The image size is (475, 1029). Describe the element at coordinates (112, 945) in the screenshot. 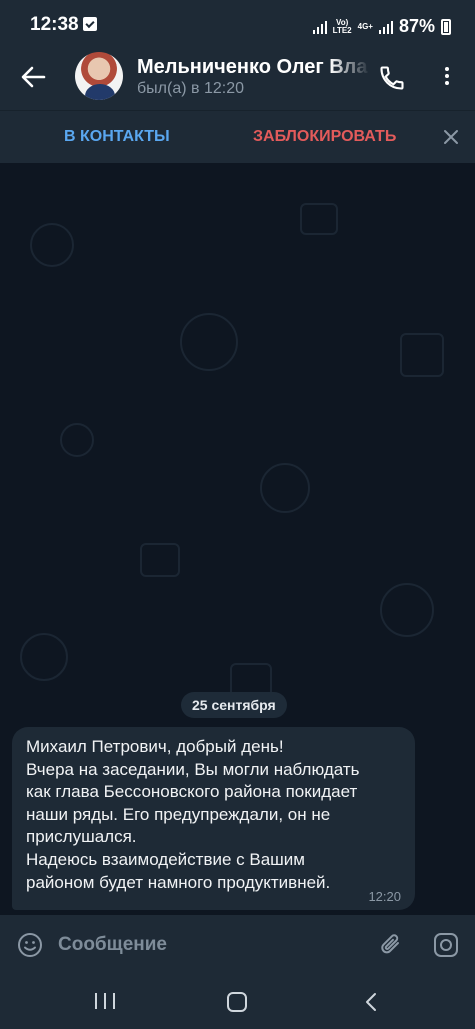

I see `message-input: Сообщение` at that location.